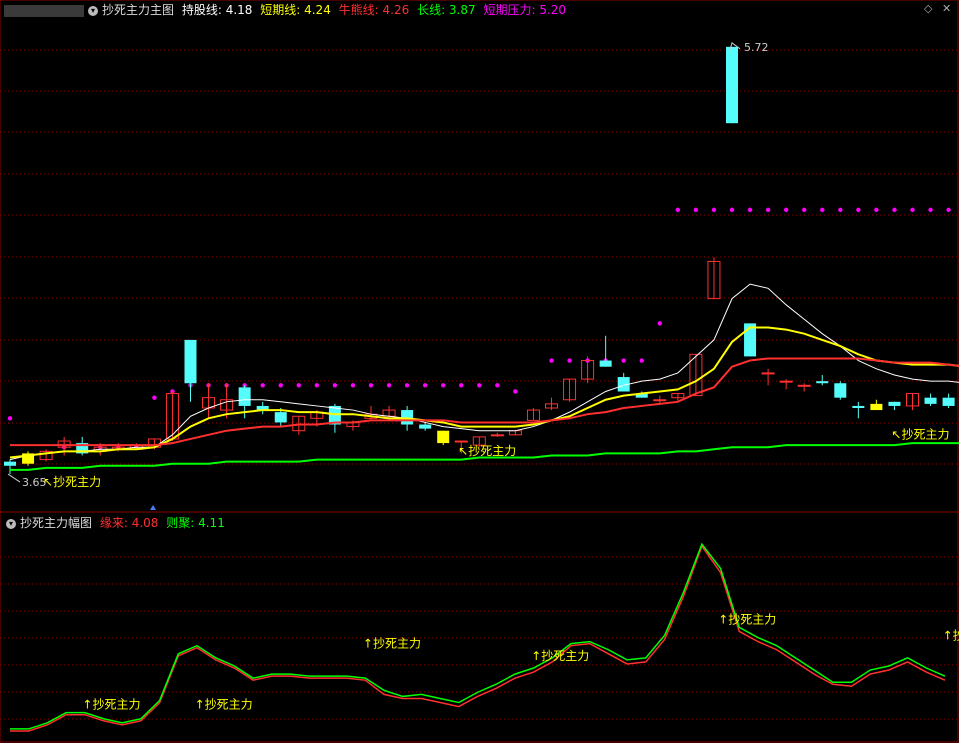 The width and height of the screenshot is (959, 743). I want to click on blurred-code, so click(44, 10).